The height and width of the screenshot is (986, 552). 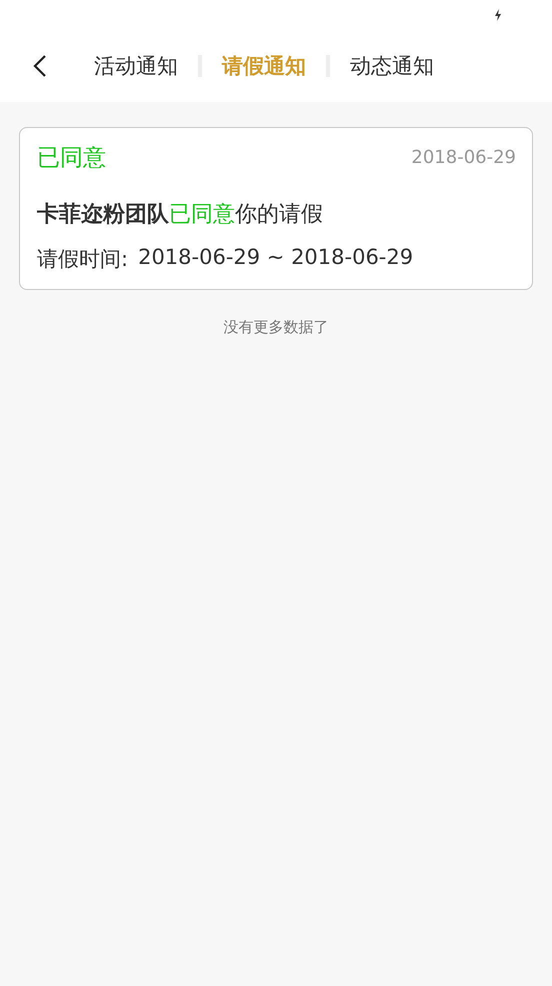 What do you see at coordinates (82, 259) in the screenshot?
I see `period-label: 请假时间:` at bounding box center [82, 259].